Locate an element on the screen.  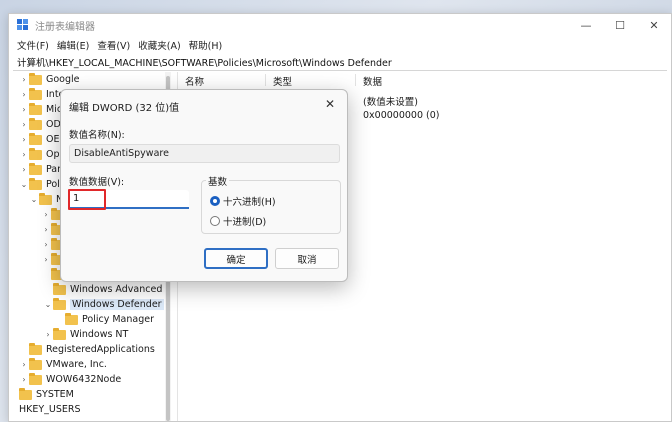
tree-item-selected: ⌄ Windows Defender is located at coordinates (103, 304).